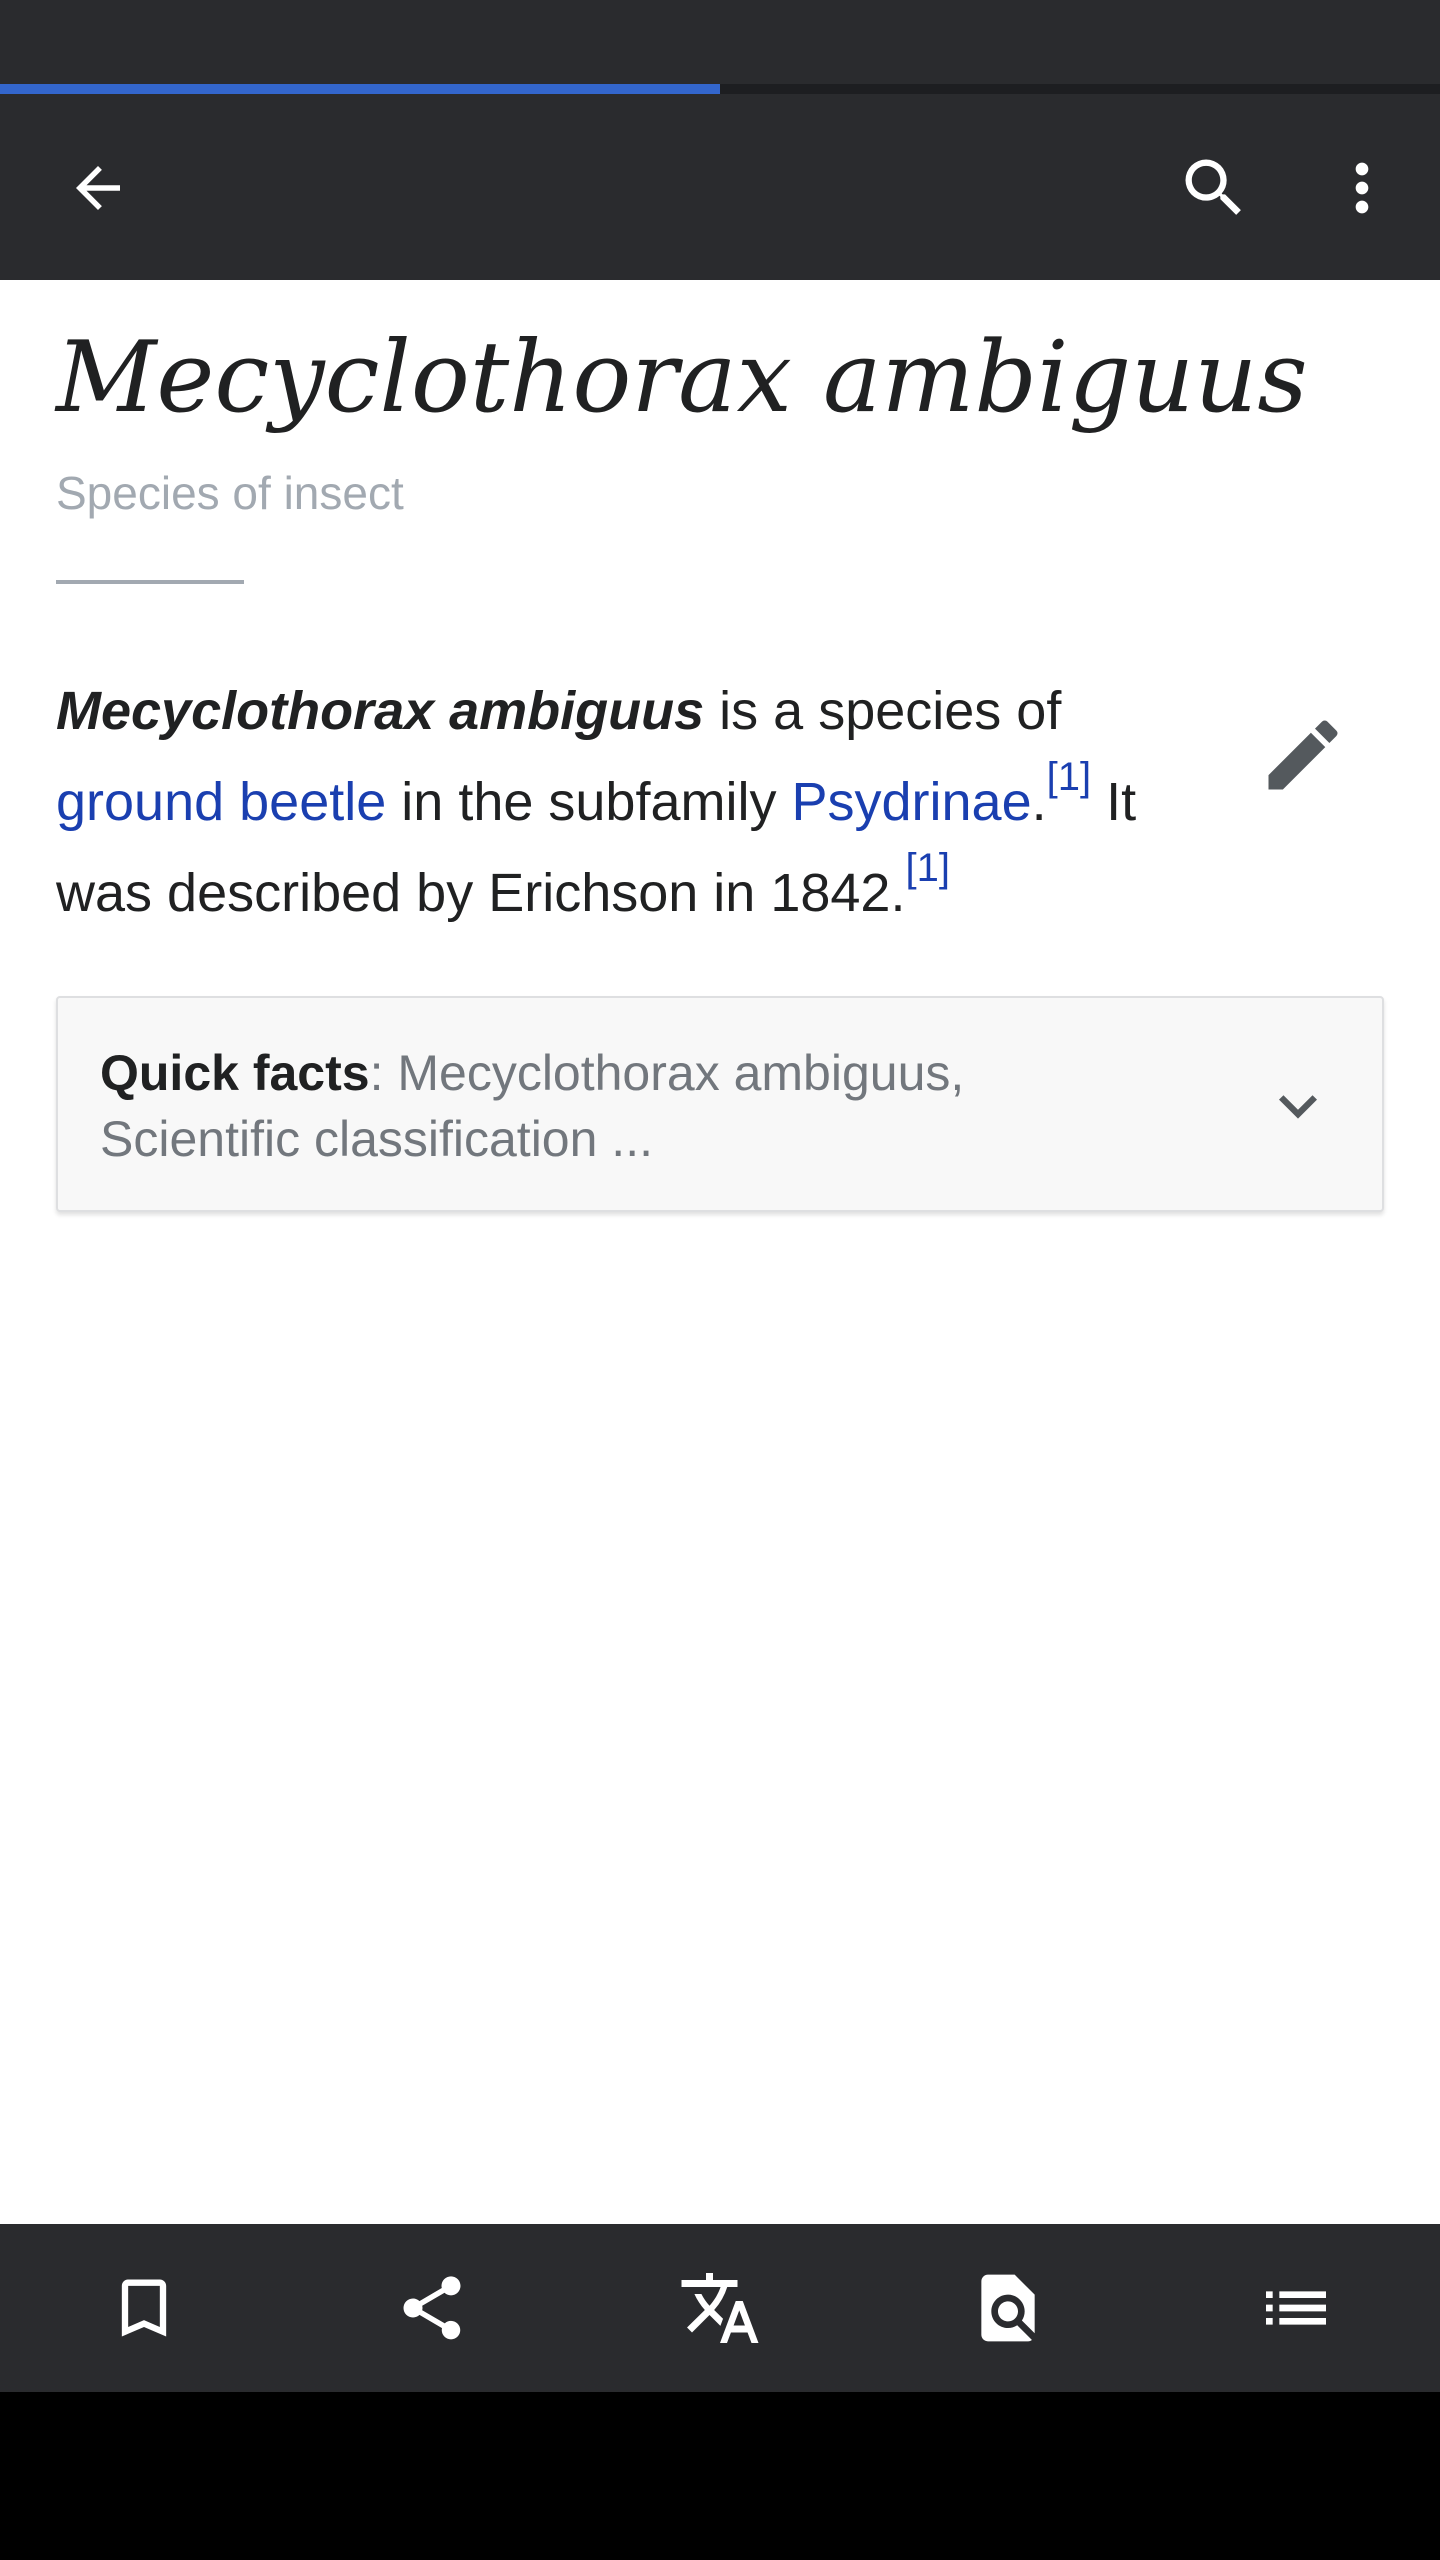 The height and width of the screenshot is (2560, 1440). I want to click on page-load-progress-fill, so click(360, 89).